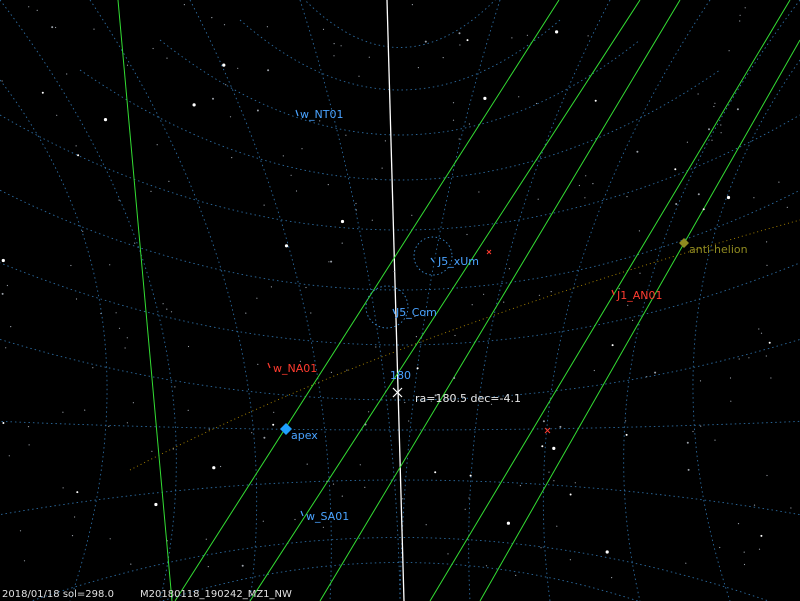  What do you see at coordinates (718, 249) in the screenshot?
I see `anti-helion-label: anti-helion` at bounding box center [718, 249].